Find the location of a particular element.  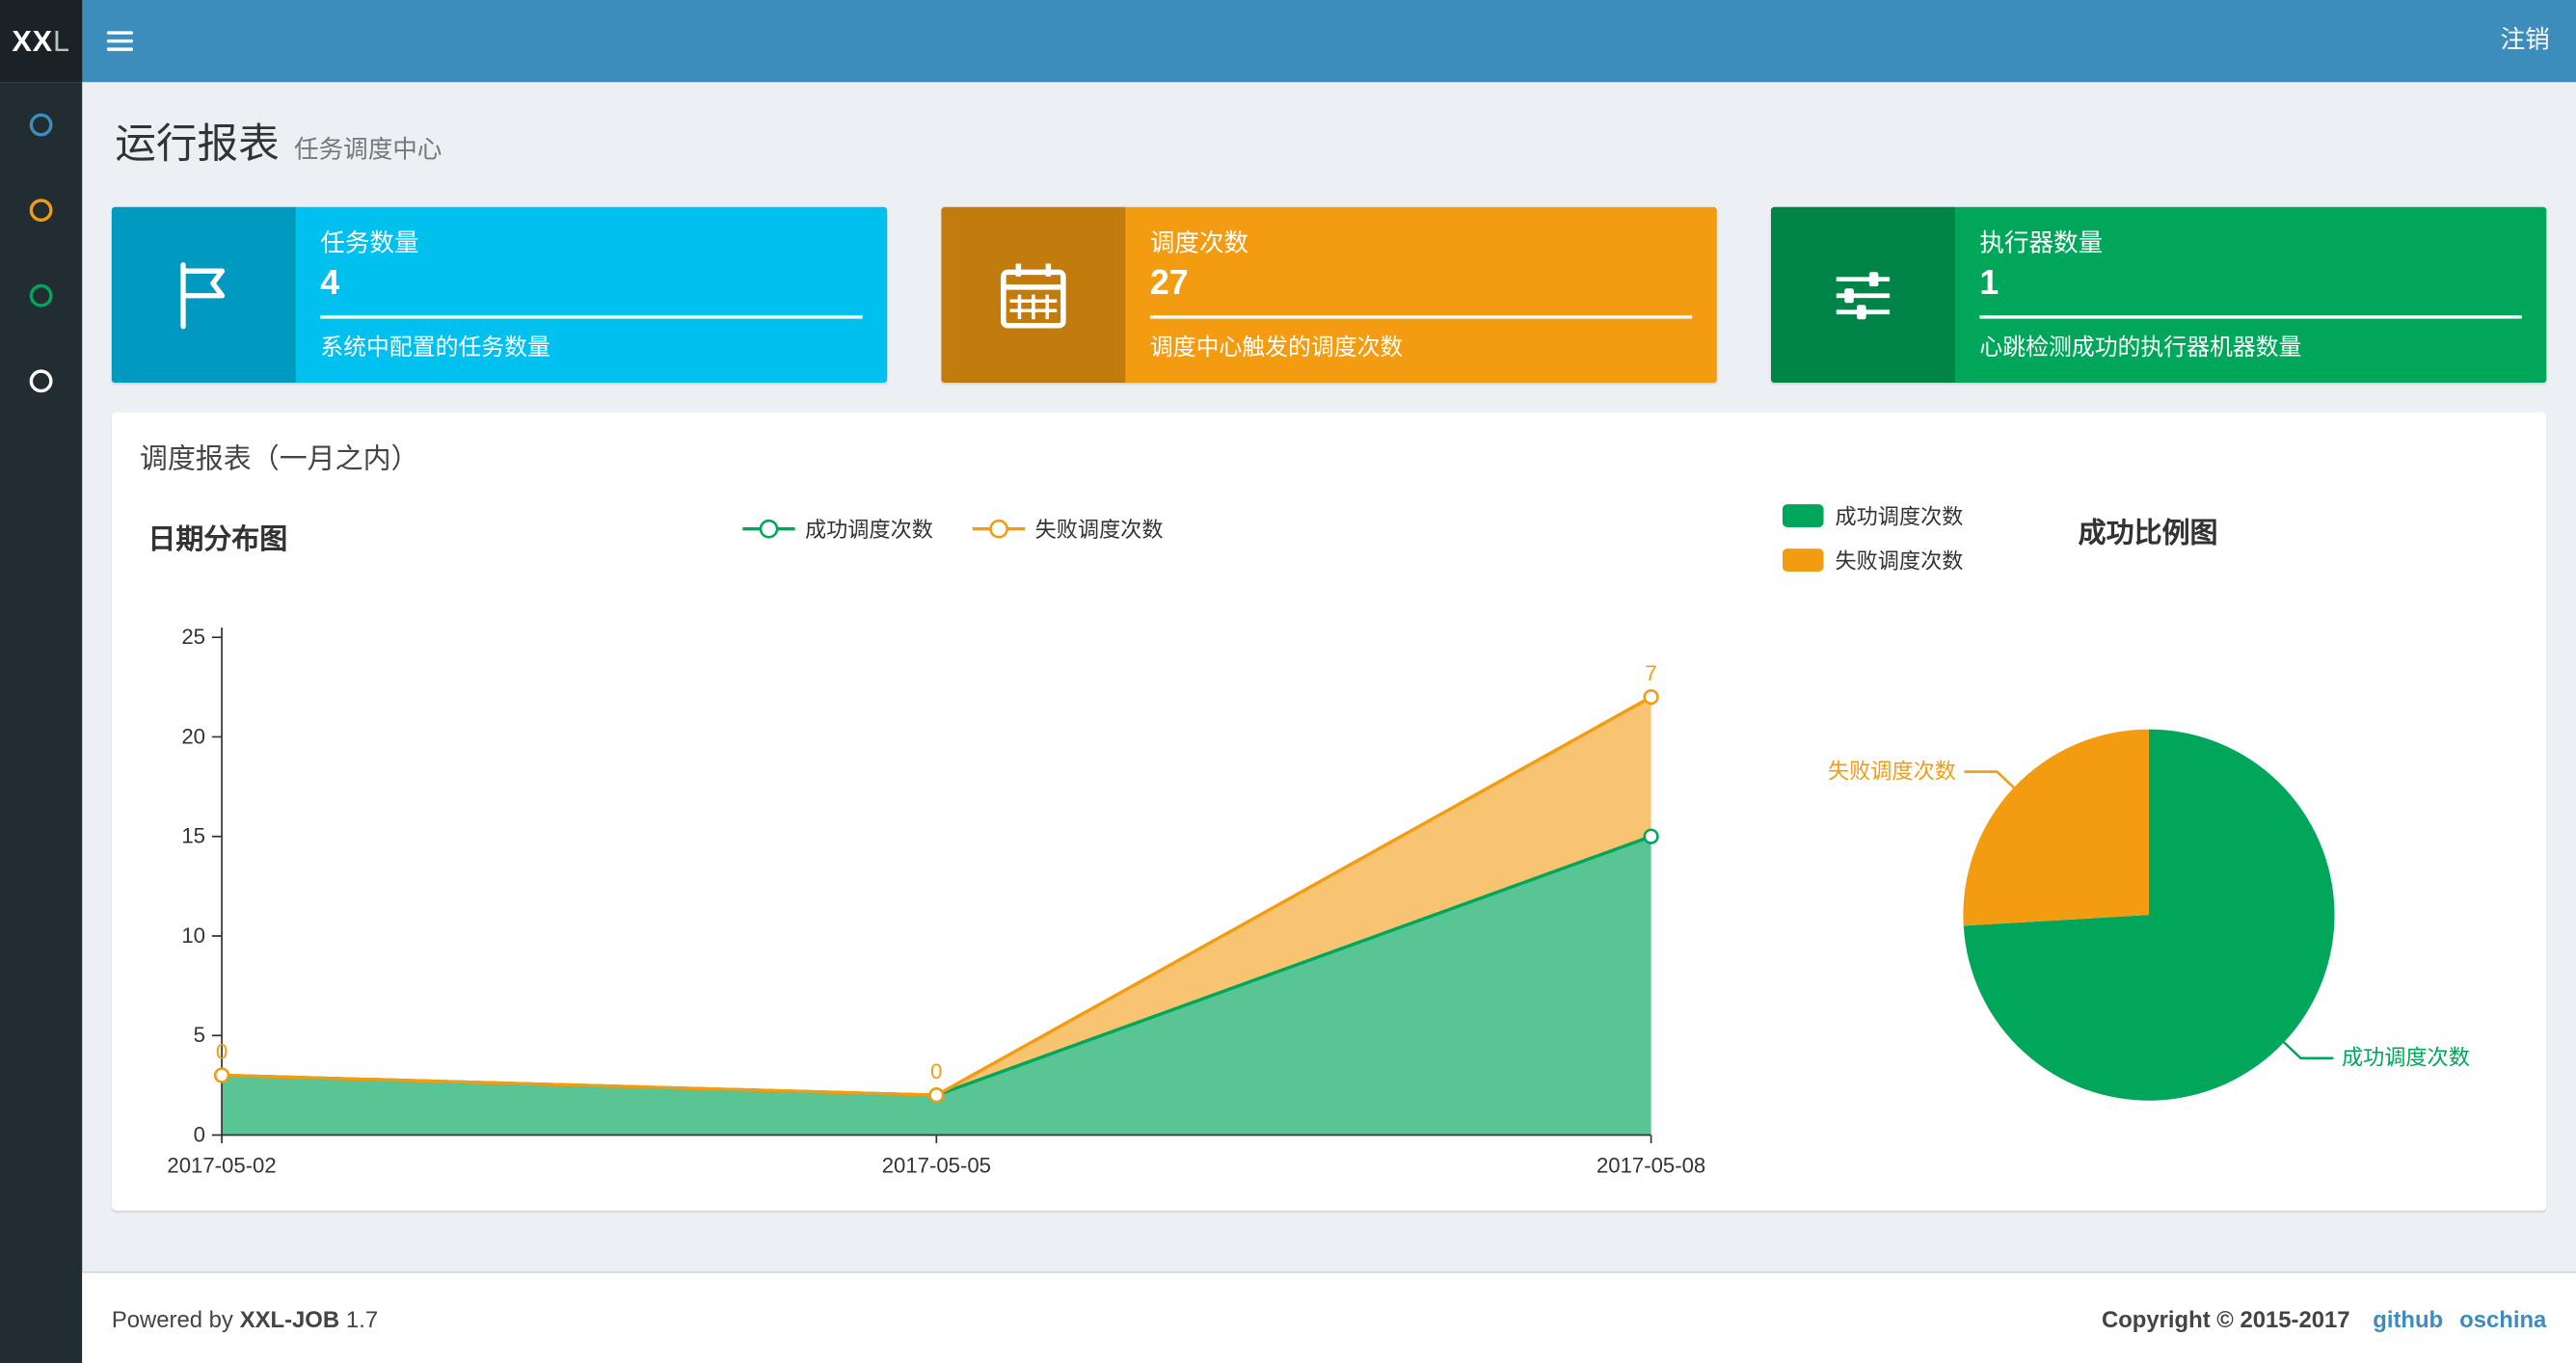

svg-text: 失败调度次数 is located at coordinates (1892, 771).